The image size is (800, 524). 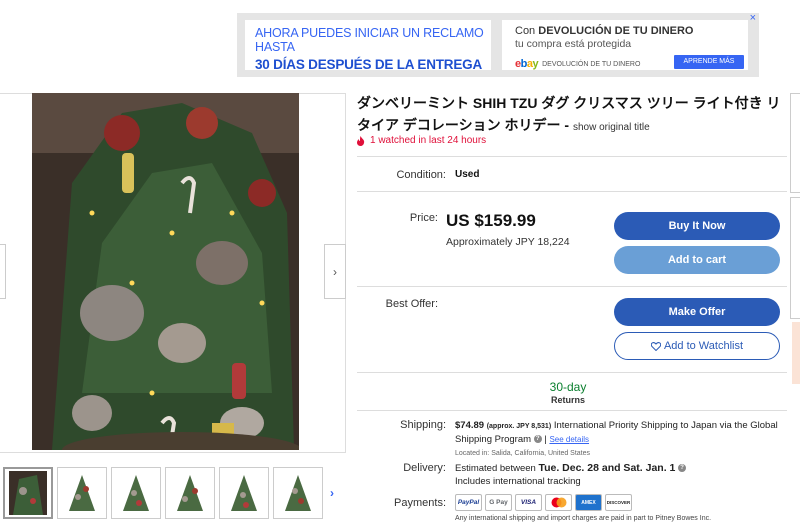 I want to click on discover-icon: DISCOVER, so click(x=618, y=502).